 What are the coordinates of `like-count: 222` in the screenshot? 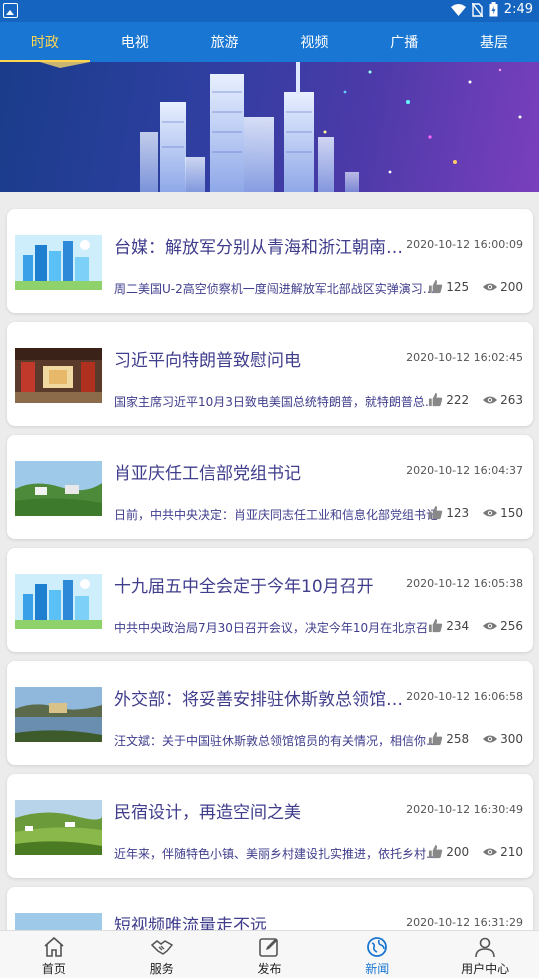 It's located at (458, 399).